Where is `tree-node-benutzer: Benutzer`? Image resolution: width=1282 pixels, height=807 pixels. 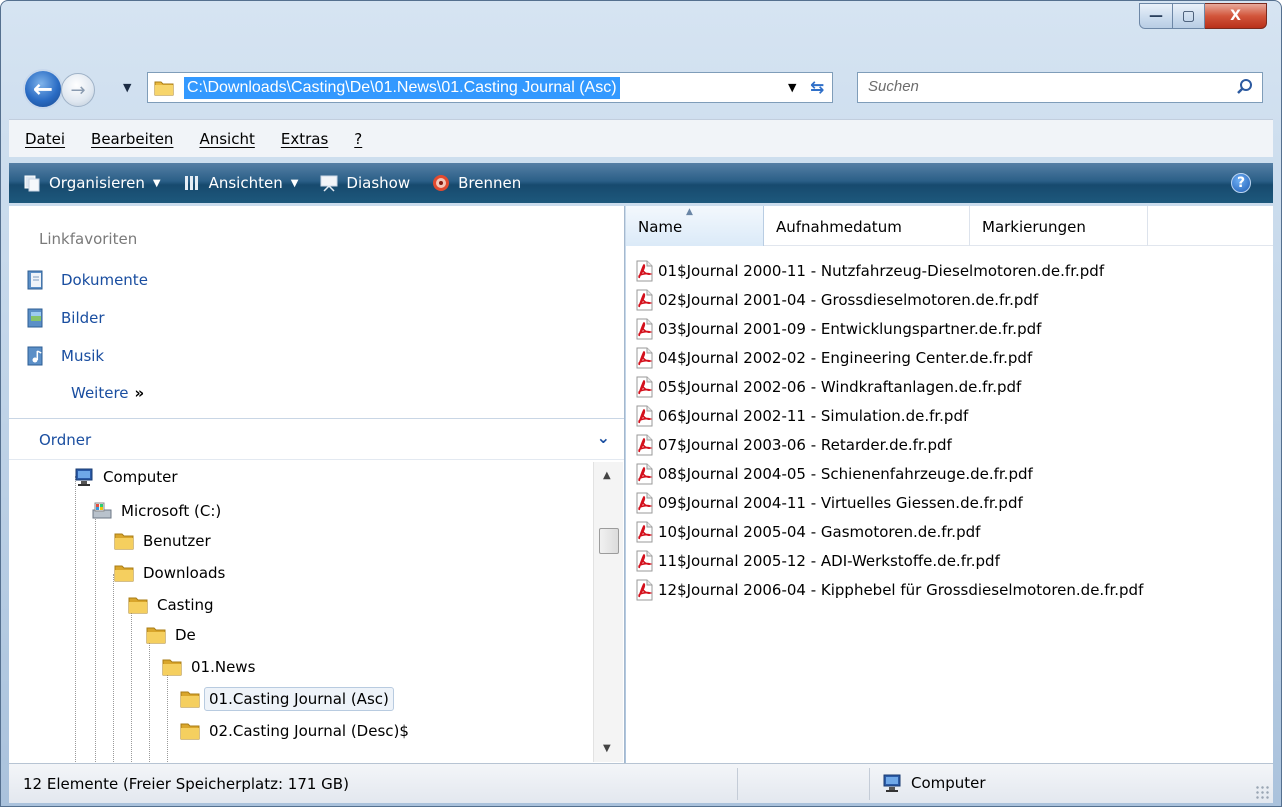 tree-node-benutzer: Benutzer is located at coordinates (162, 541).